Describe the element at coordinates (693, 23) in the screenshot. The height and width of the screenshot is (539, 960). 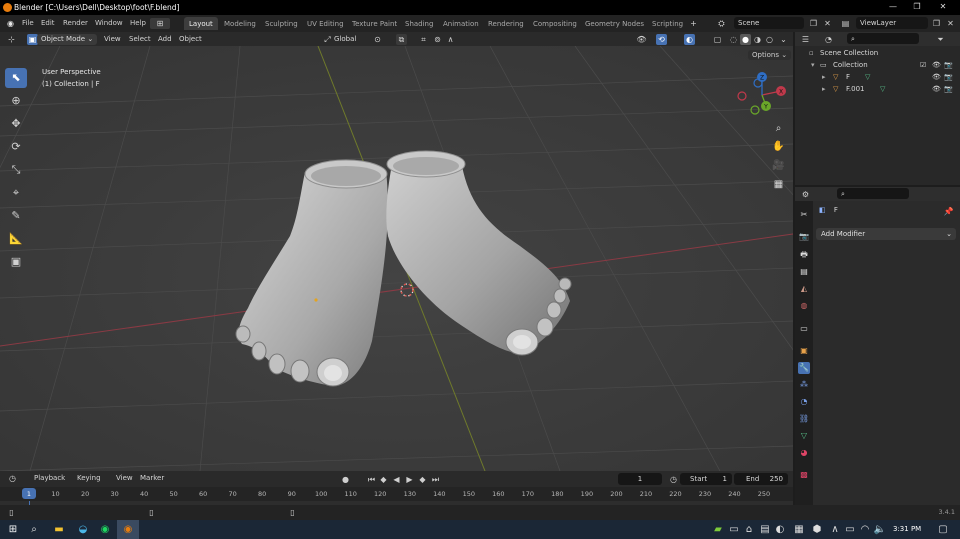
I see `add-workspace-icon: +` at that location.